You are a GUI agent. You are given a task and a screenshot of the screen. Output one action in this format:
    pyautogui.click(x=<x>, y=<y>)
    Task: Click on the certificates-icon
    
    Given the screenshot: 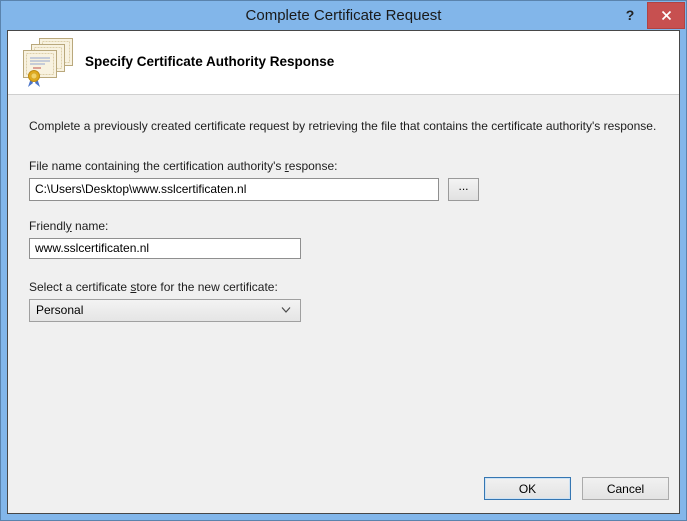 What is the action you would take?
    pyautogui.click(x=48, y=62)
    